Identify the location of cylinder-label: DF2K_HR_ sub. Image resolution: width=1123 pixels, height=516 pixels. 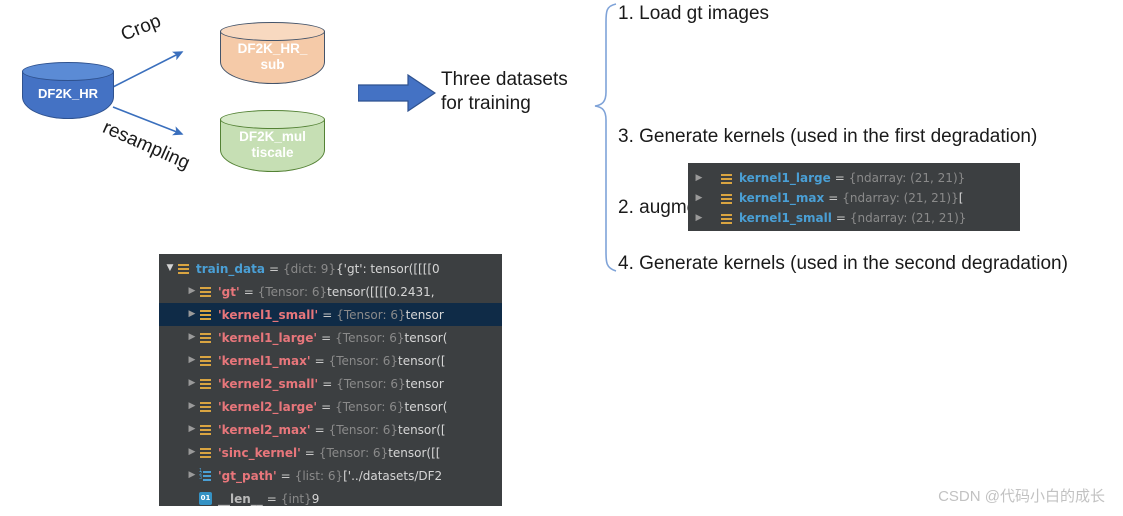
(273, 52).